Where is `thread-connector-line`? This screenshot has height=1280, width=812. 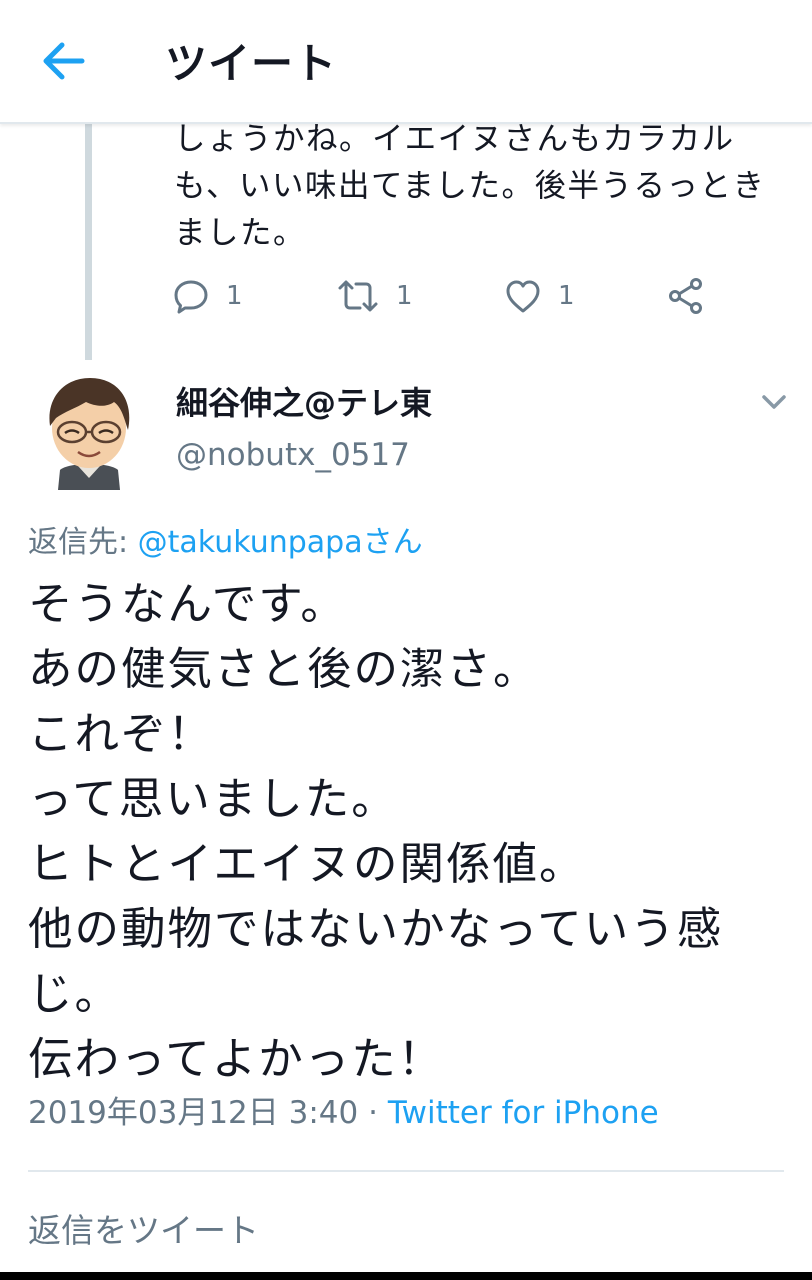 thread-connector-line is located at coordinates (88, 241).